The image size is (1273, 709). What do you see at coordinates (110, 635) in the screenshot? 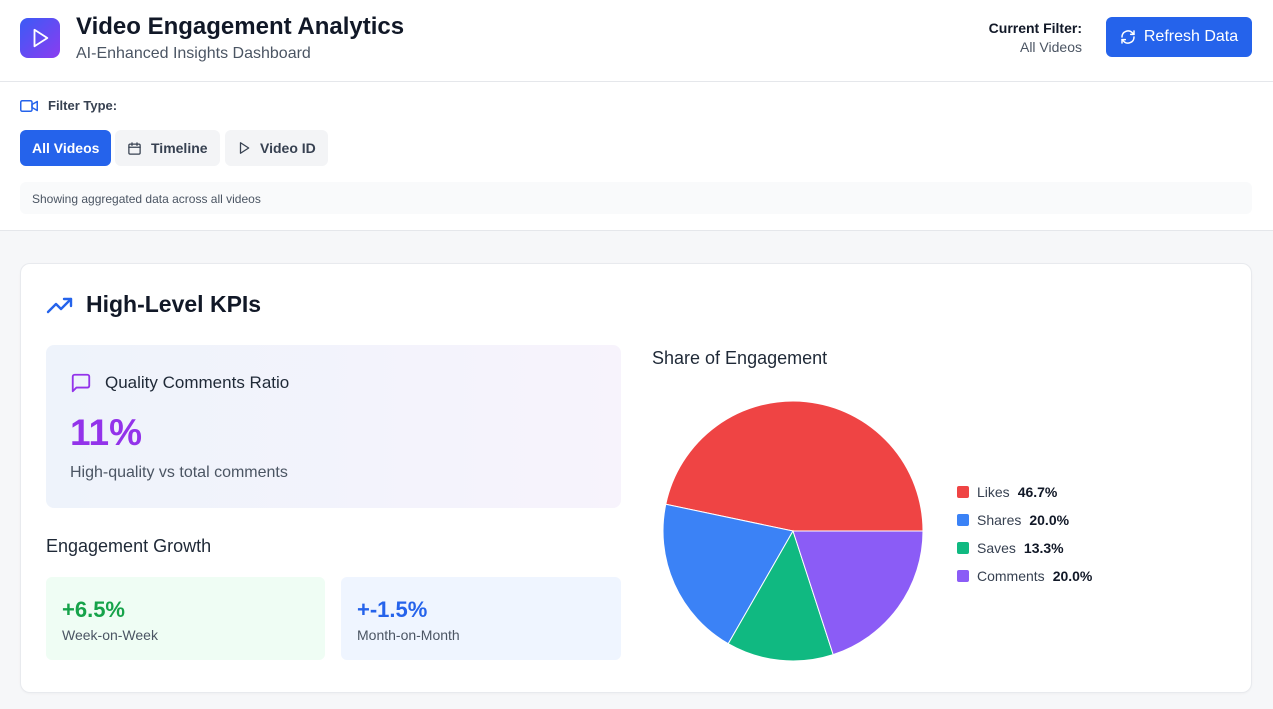
I see `week-growth-label: Week-on-Week` at bounding box center [110, 635].